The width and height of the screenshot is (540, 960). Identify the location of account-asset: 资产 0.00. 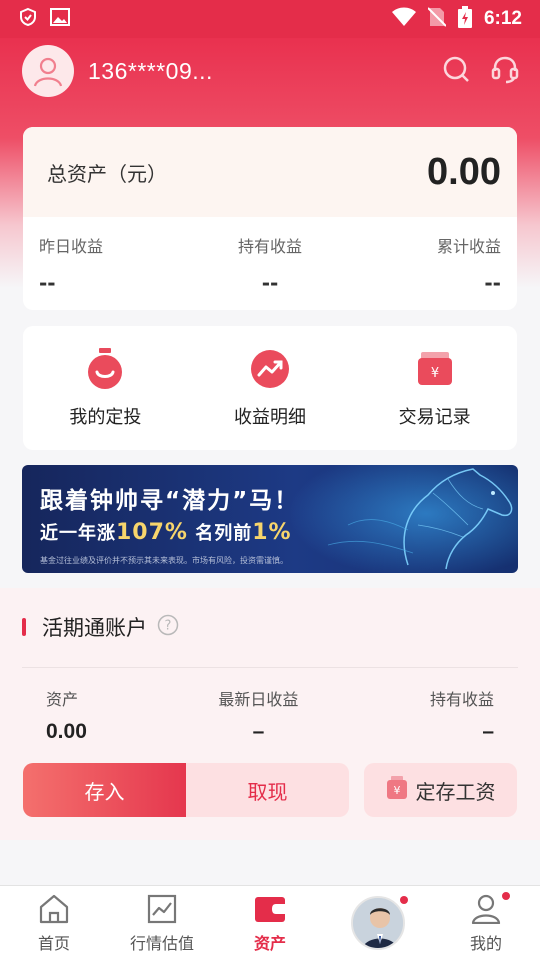
(66, 715).